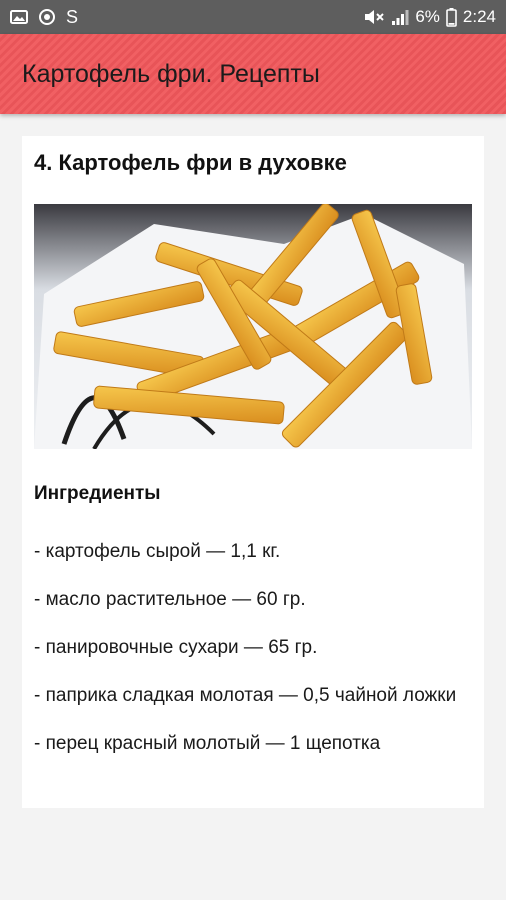 The height and width of the screenshot is (900, 506). Describe the element at coordinates (19, 17) in the screenshot. I see `image-icon` at that location.